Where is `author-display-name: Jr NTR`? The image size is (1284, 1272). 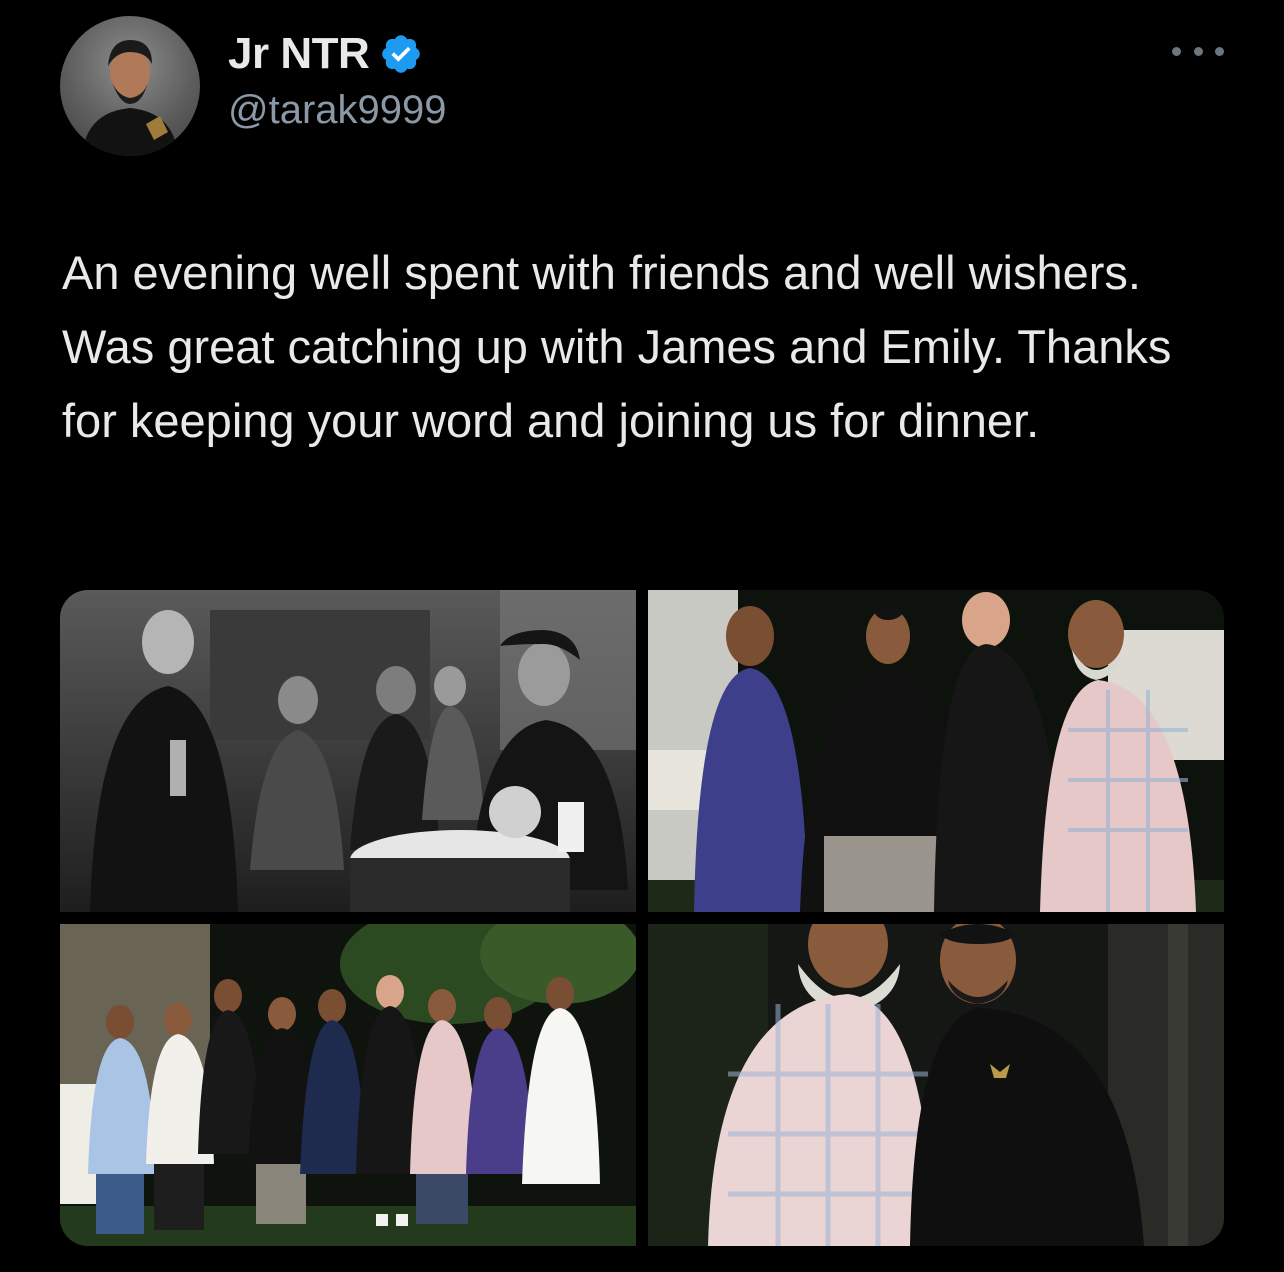 author-display-name: Jr NTR is located at coordinates (299, 54).